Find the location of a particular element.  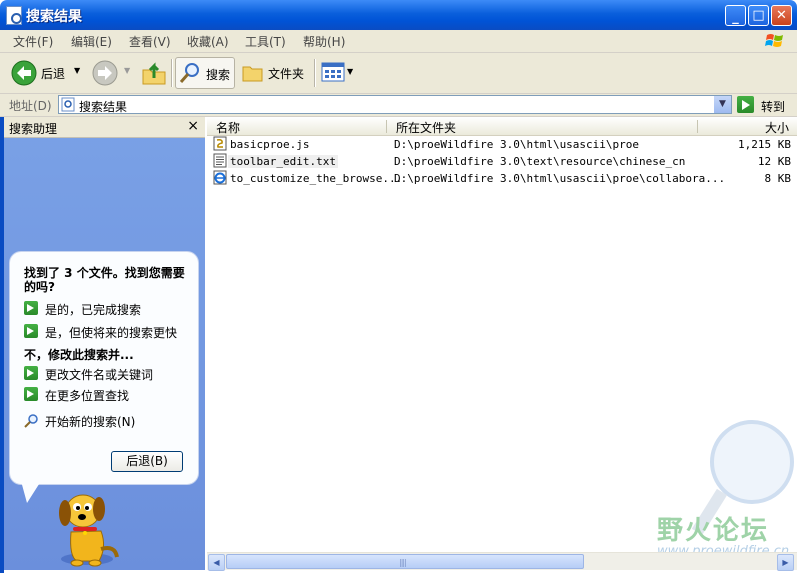

text-file-icon is located at coordinates (220, 160).